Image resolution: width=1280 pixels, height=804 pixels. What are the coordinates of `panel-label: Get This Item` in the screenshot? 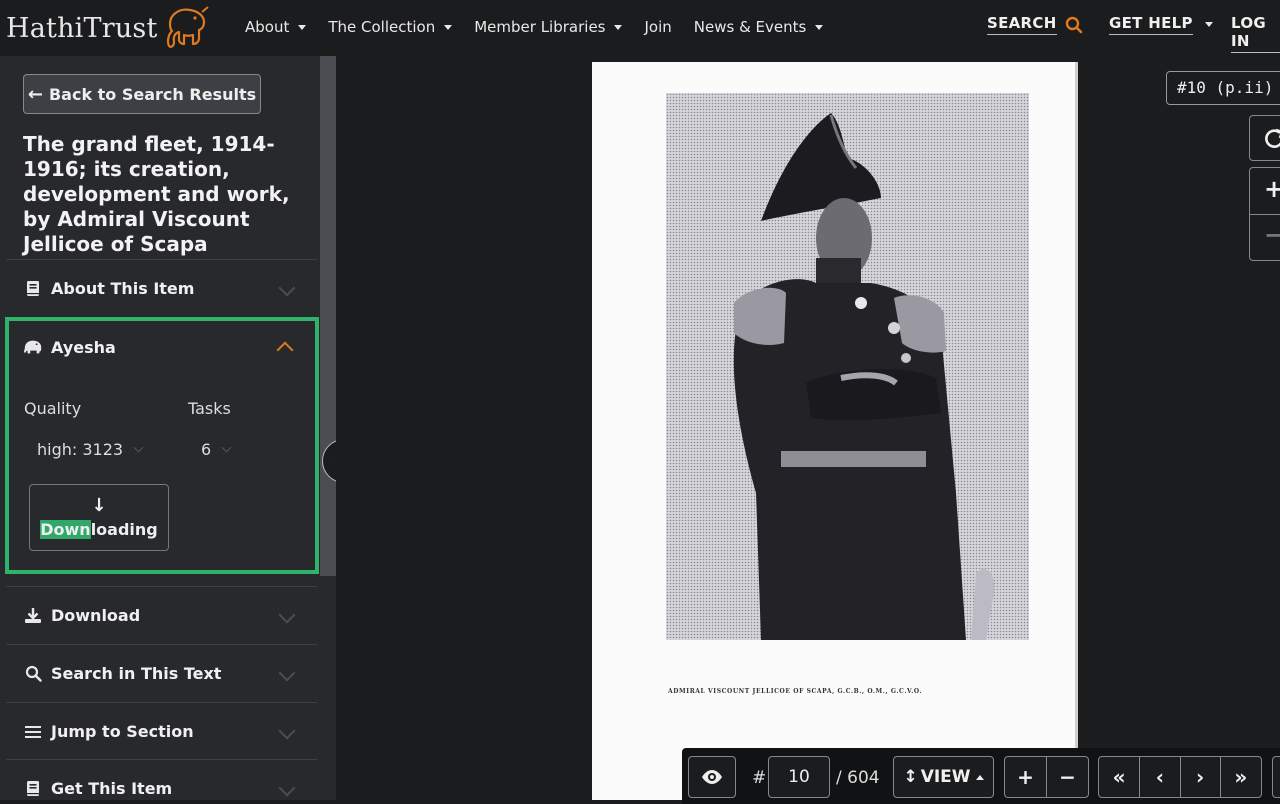 It's located at (112, 788).